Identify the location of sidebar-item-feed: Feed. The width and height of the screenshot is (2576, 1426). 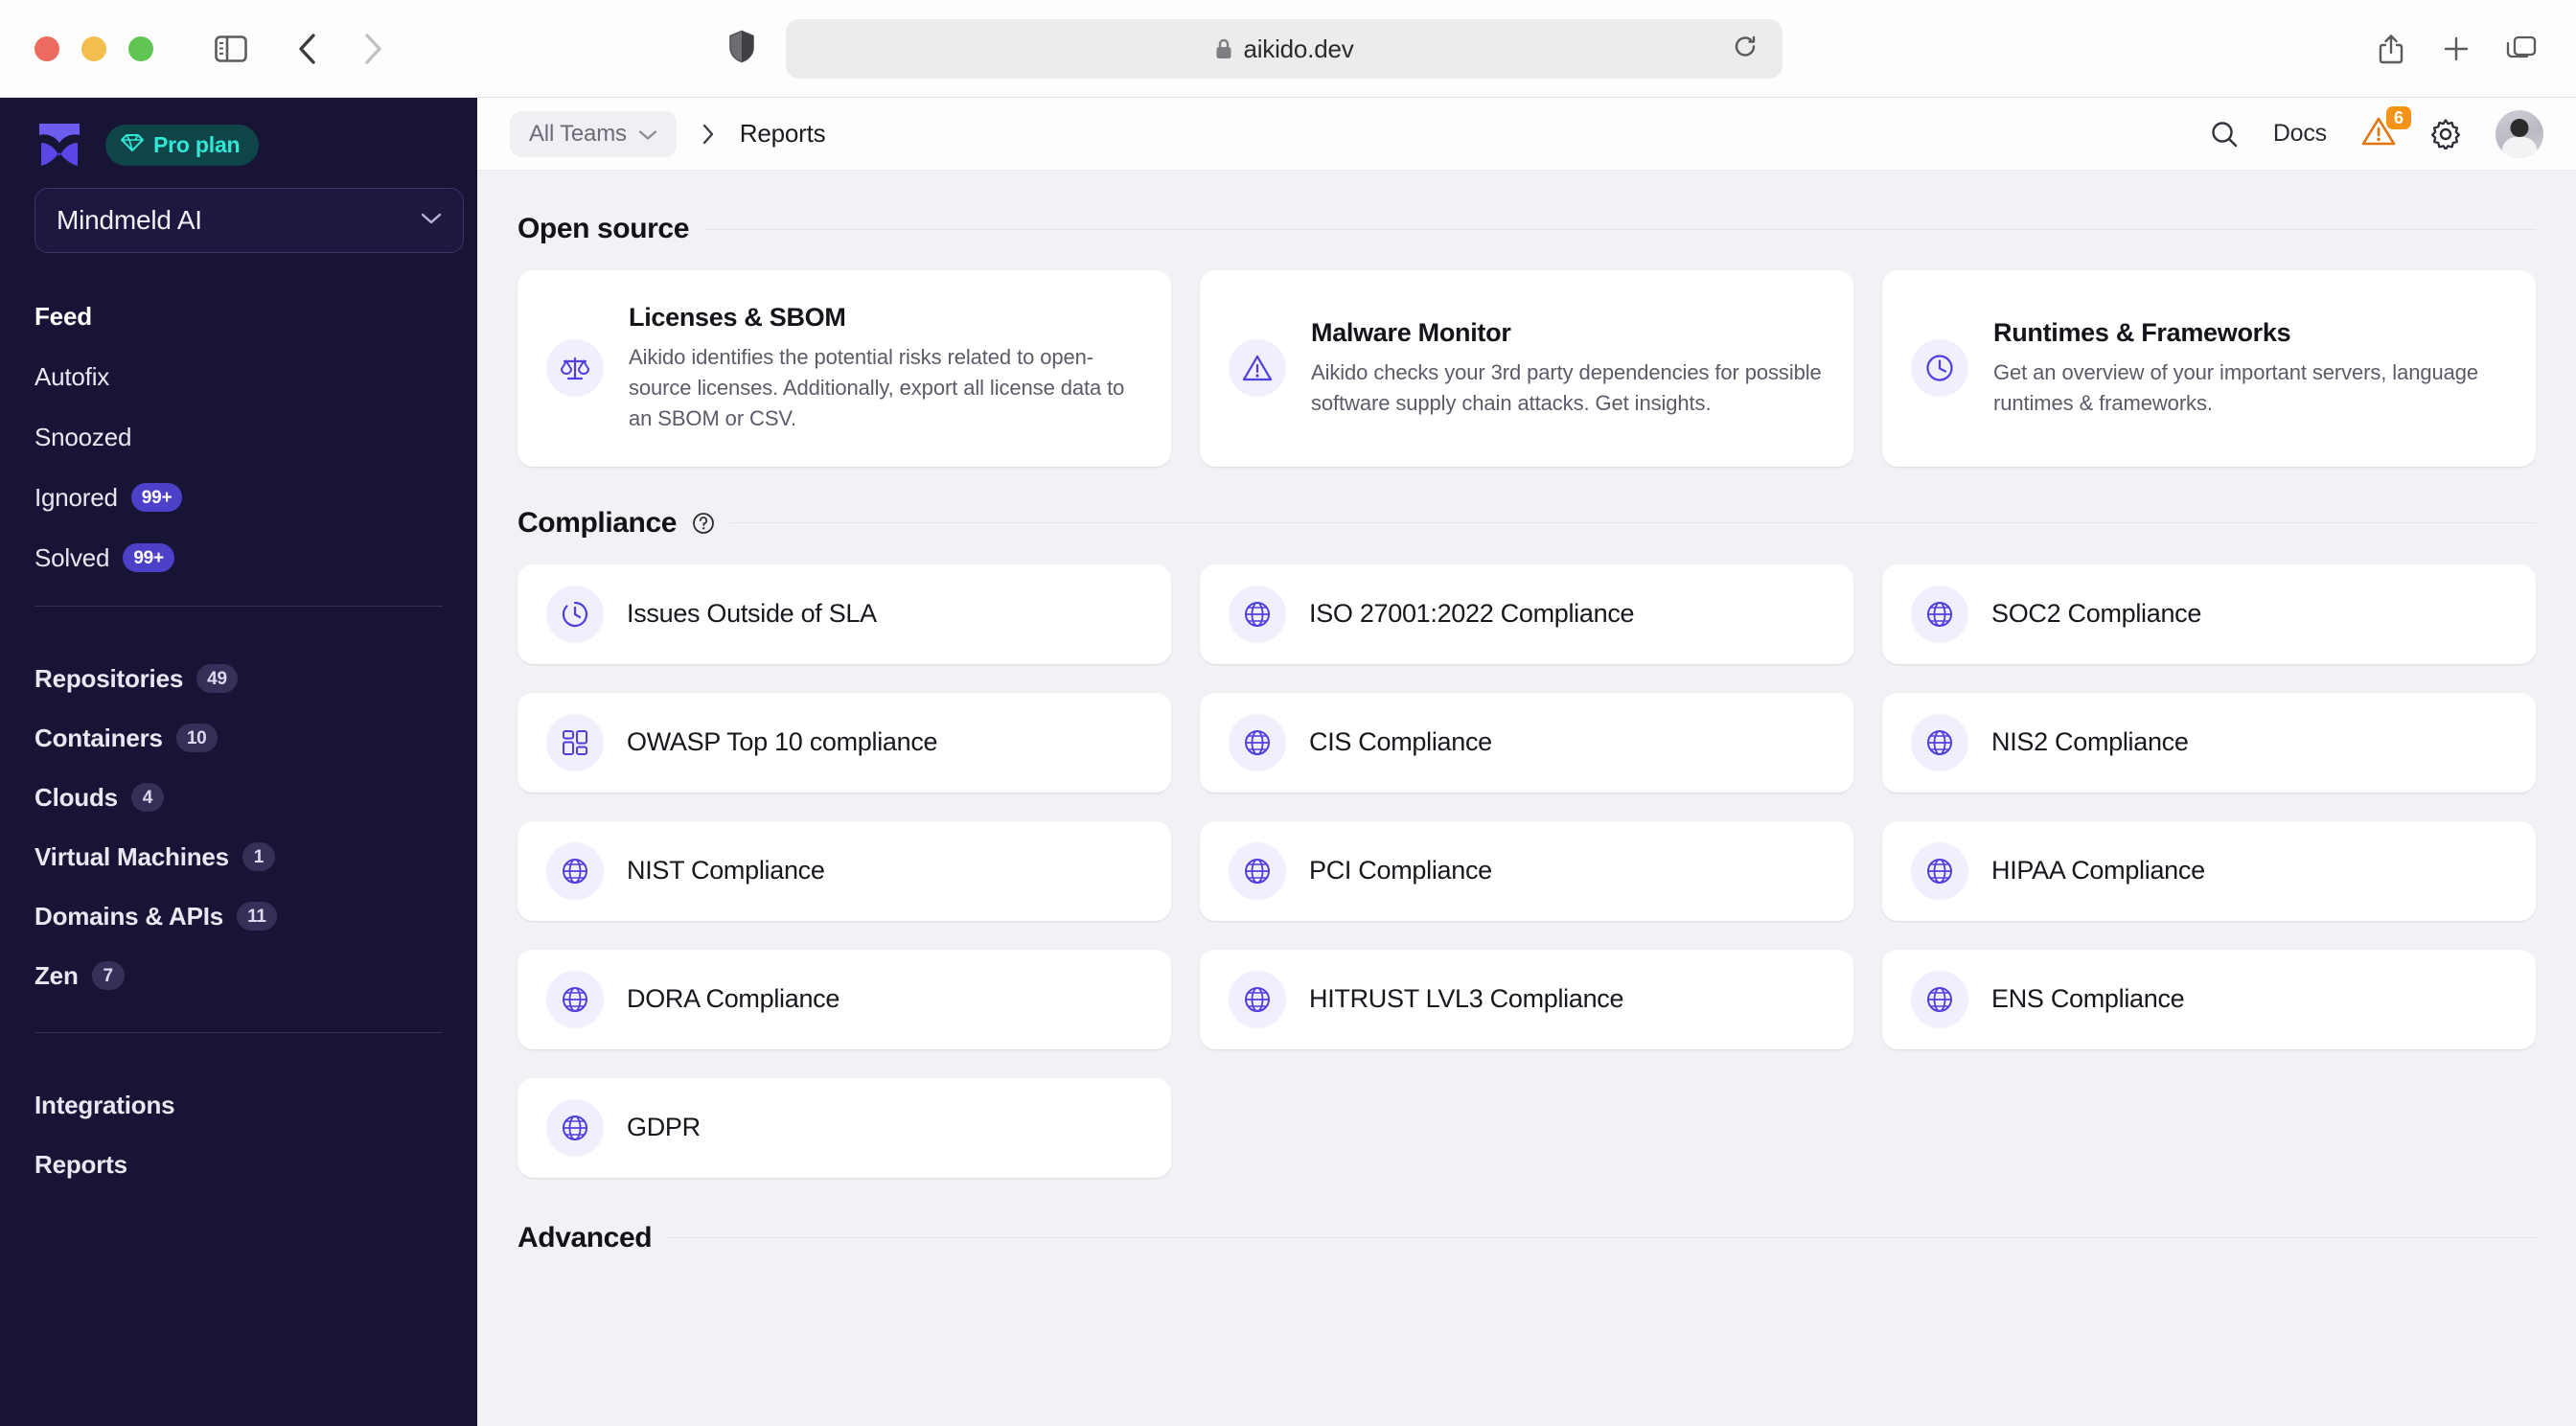
(238, 316).